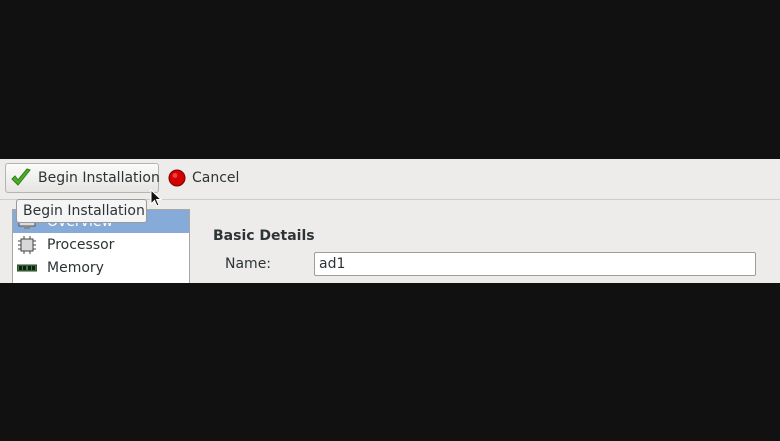 The image size is (780, 441). Describe the element at coordinates (157, 200) in the screenshot. I see `mouse-pointer-icon` at that location.